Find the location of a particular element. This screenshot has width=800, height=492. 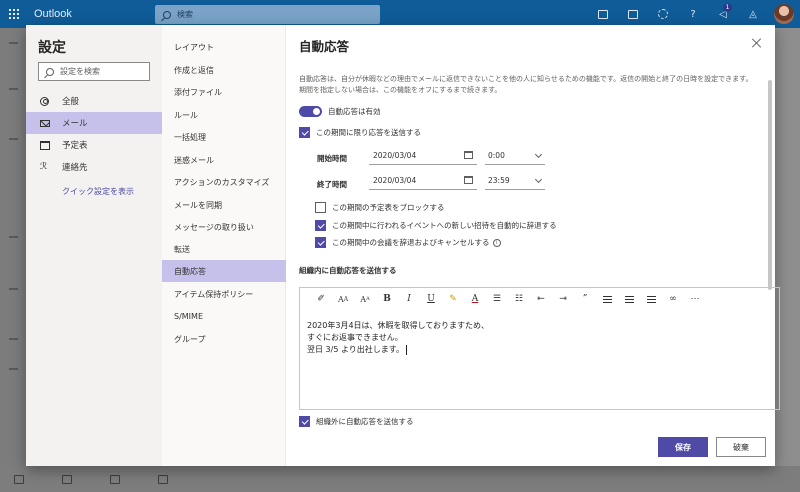

save-button: 保存 is located at coordinates (683, 447).